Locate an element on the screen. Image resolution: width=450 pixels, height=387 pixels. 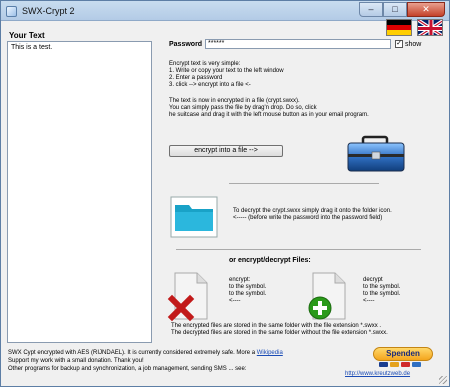
encrypt-line: encrypt: is located at coordinates (240, 280).